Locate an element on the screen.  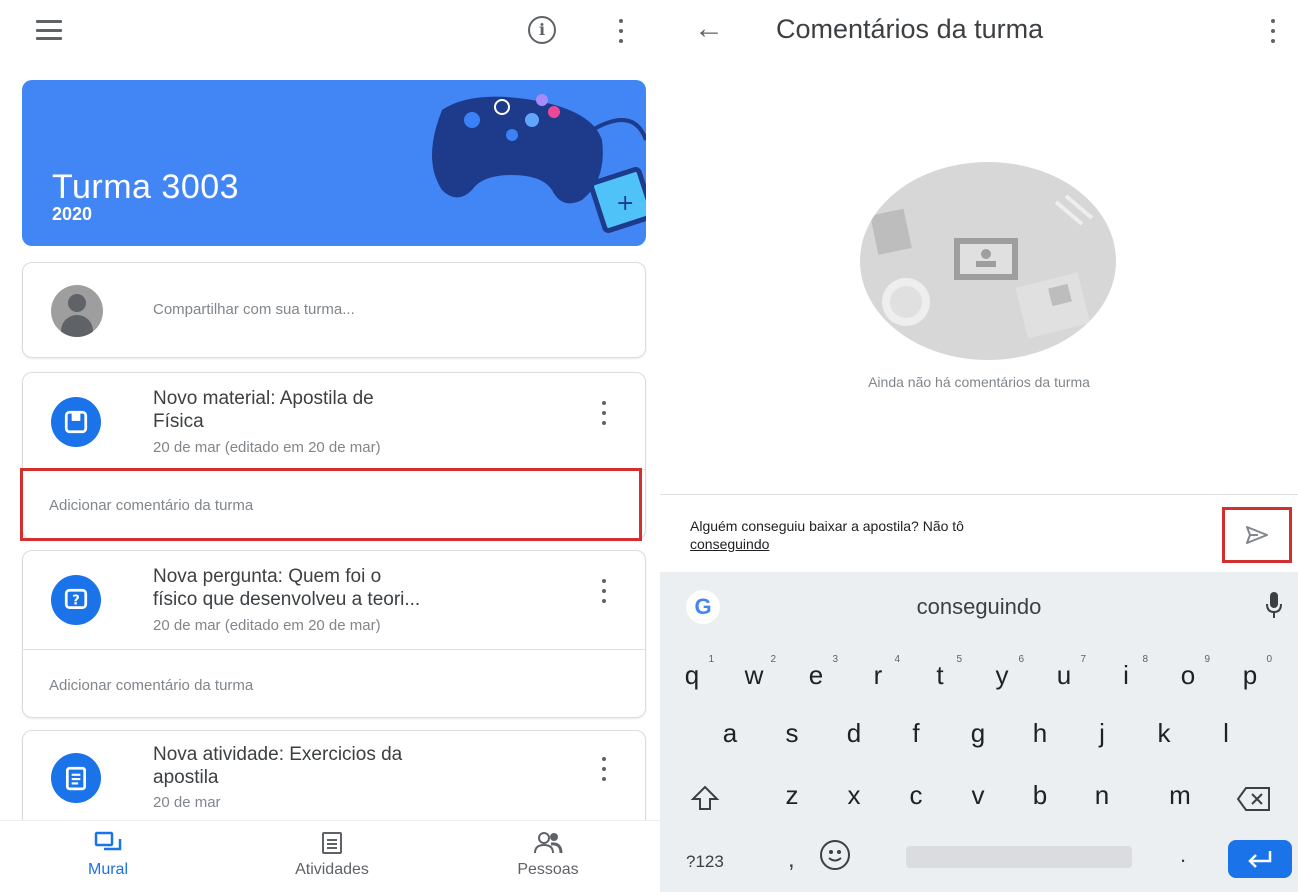
key-s: s is located at coordinates (792, 733).